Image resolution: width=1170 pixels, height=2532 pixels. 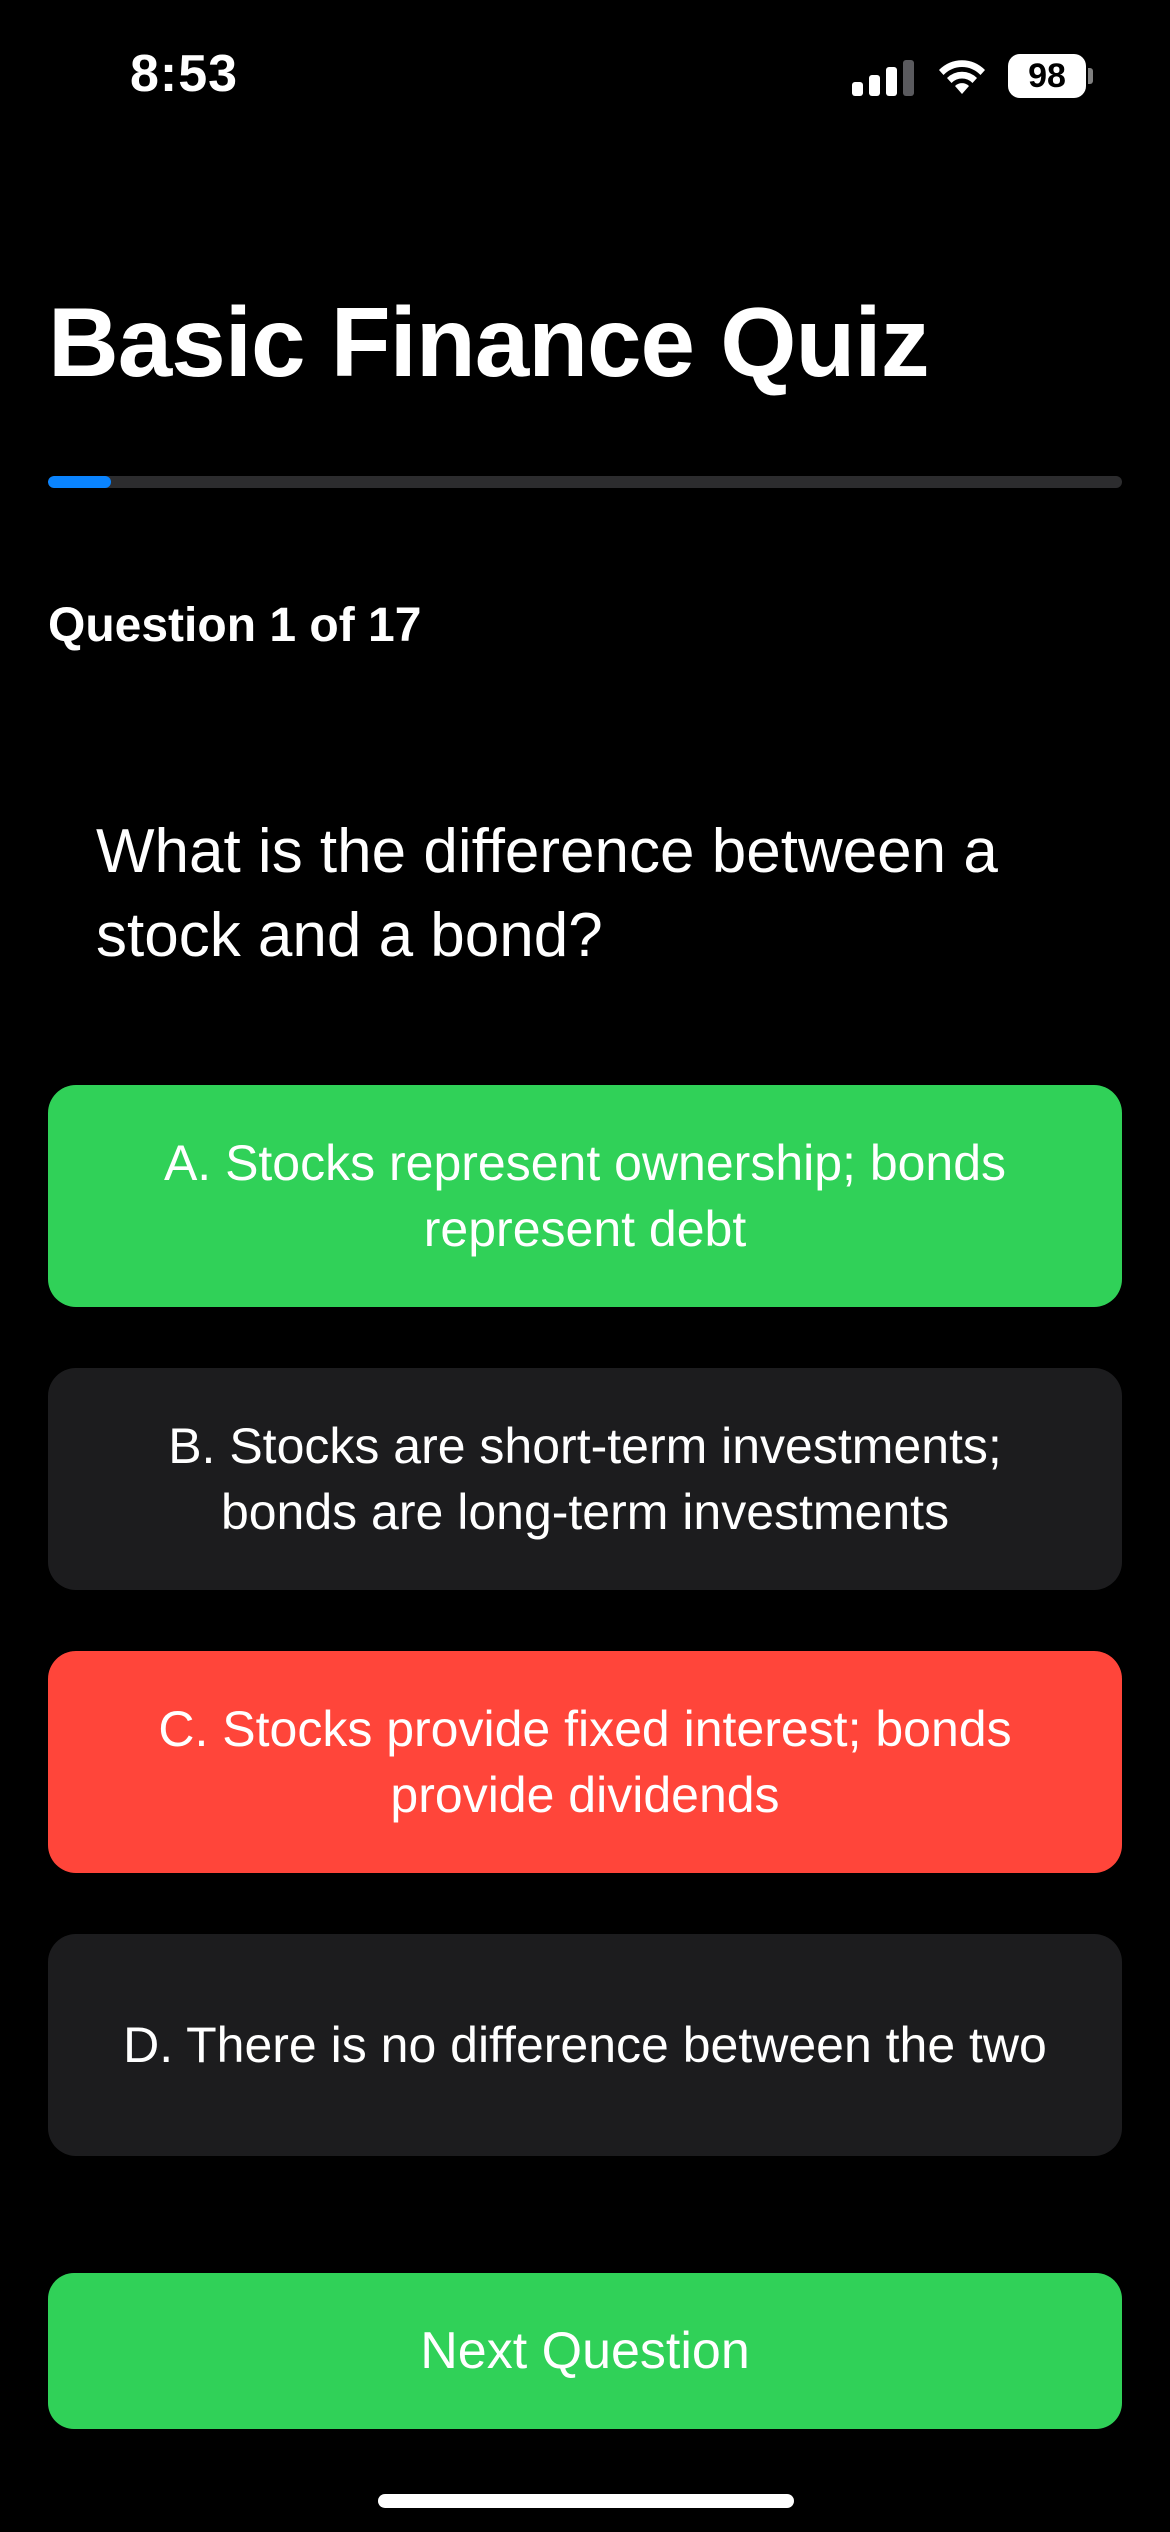 I want to click on battery-level: 98, so click(x=1047, y=75).